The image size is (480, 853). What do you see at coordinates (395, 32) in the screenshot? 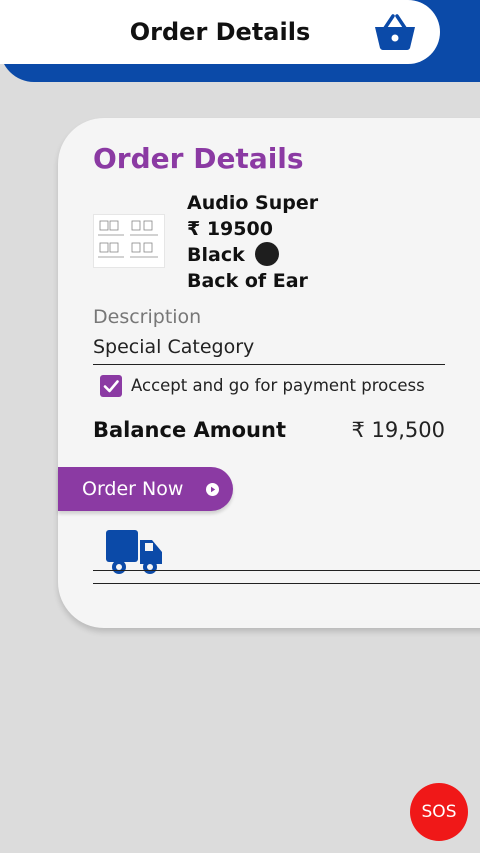
I see `basket-icon` at bounding box center [395, 32].